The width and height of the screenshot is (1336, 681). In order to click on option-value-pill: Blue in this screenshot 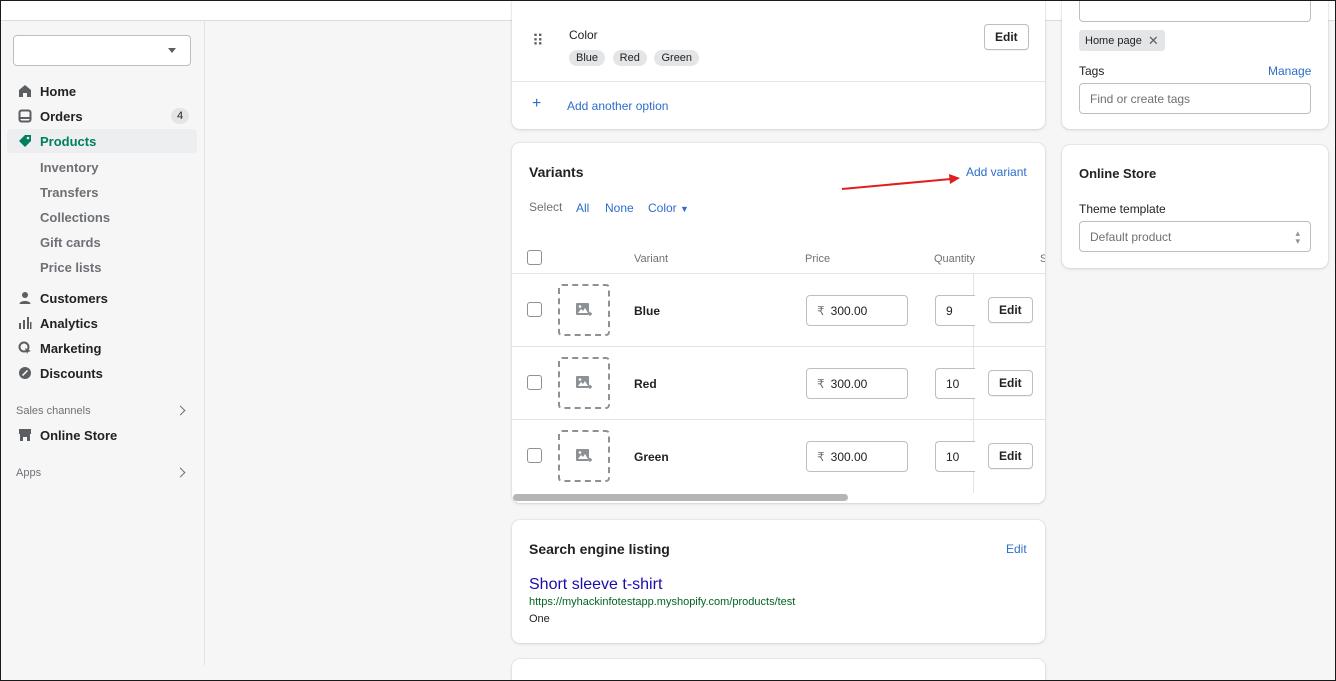, I will do `click(587, 58)`.